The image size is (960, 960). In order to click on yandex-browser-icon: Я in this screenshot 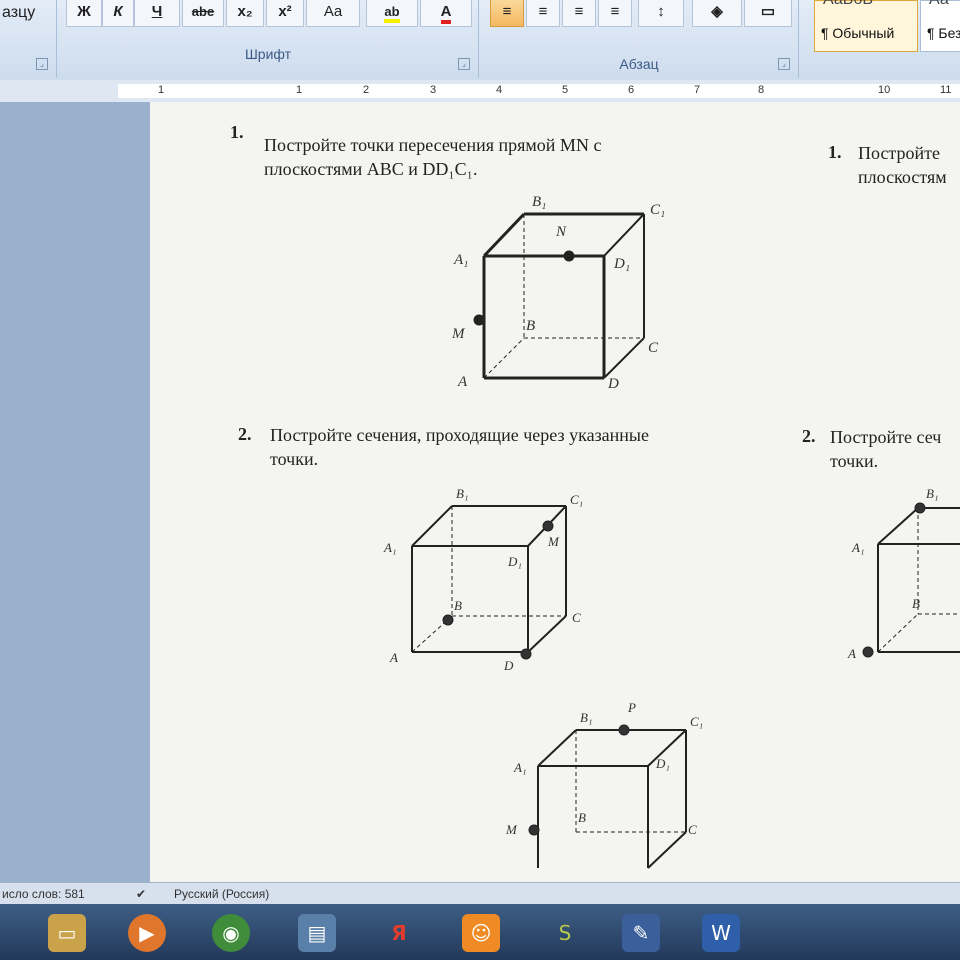, I will do `click(399, 933)`.